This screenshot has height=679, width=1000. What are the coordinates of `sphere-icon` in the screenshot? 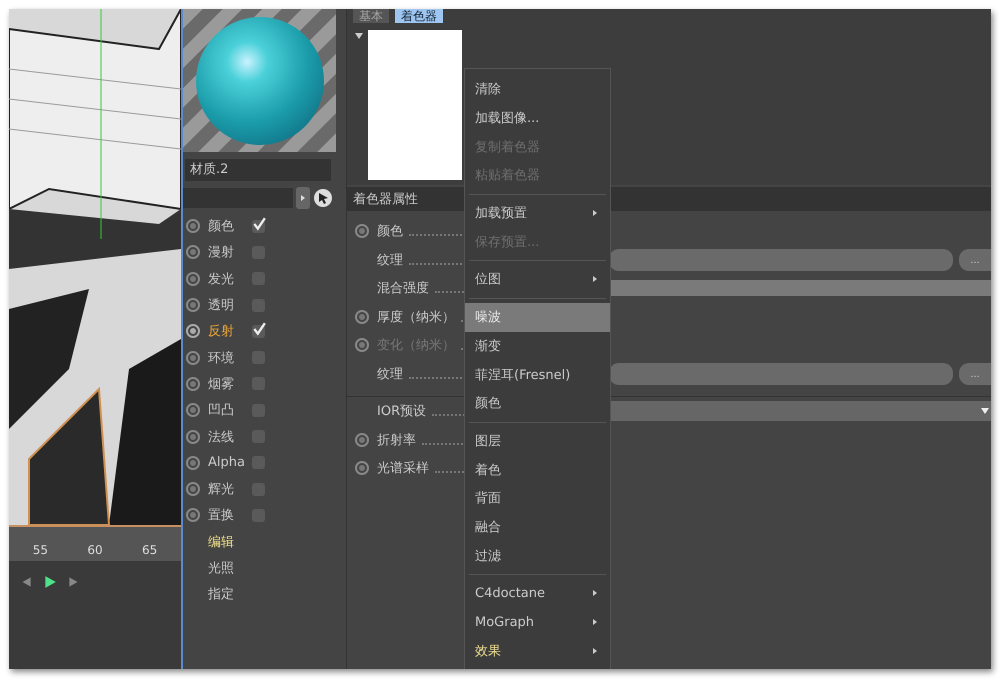 It's located at (260, 80).